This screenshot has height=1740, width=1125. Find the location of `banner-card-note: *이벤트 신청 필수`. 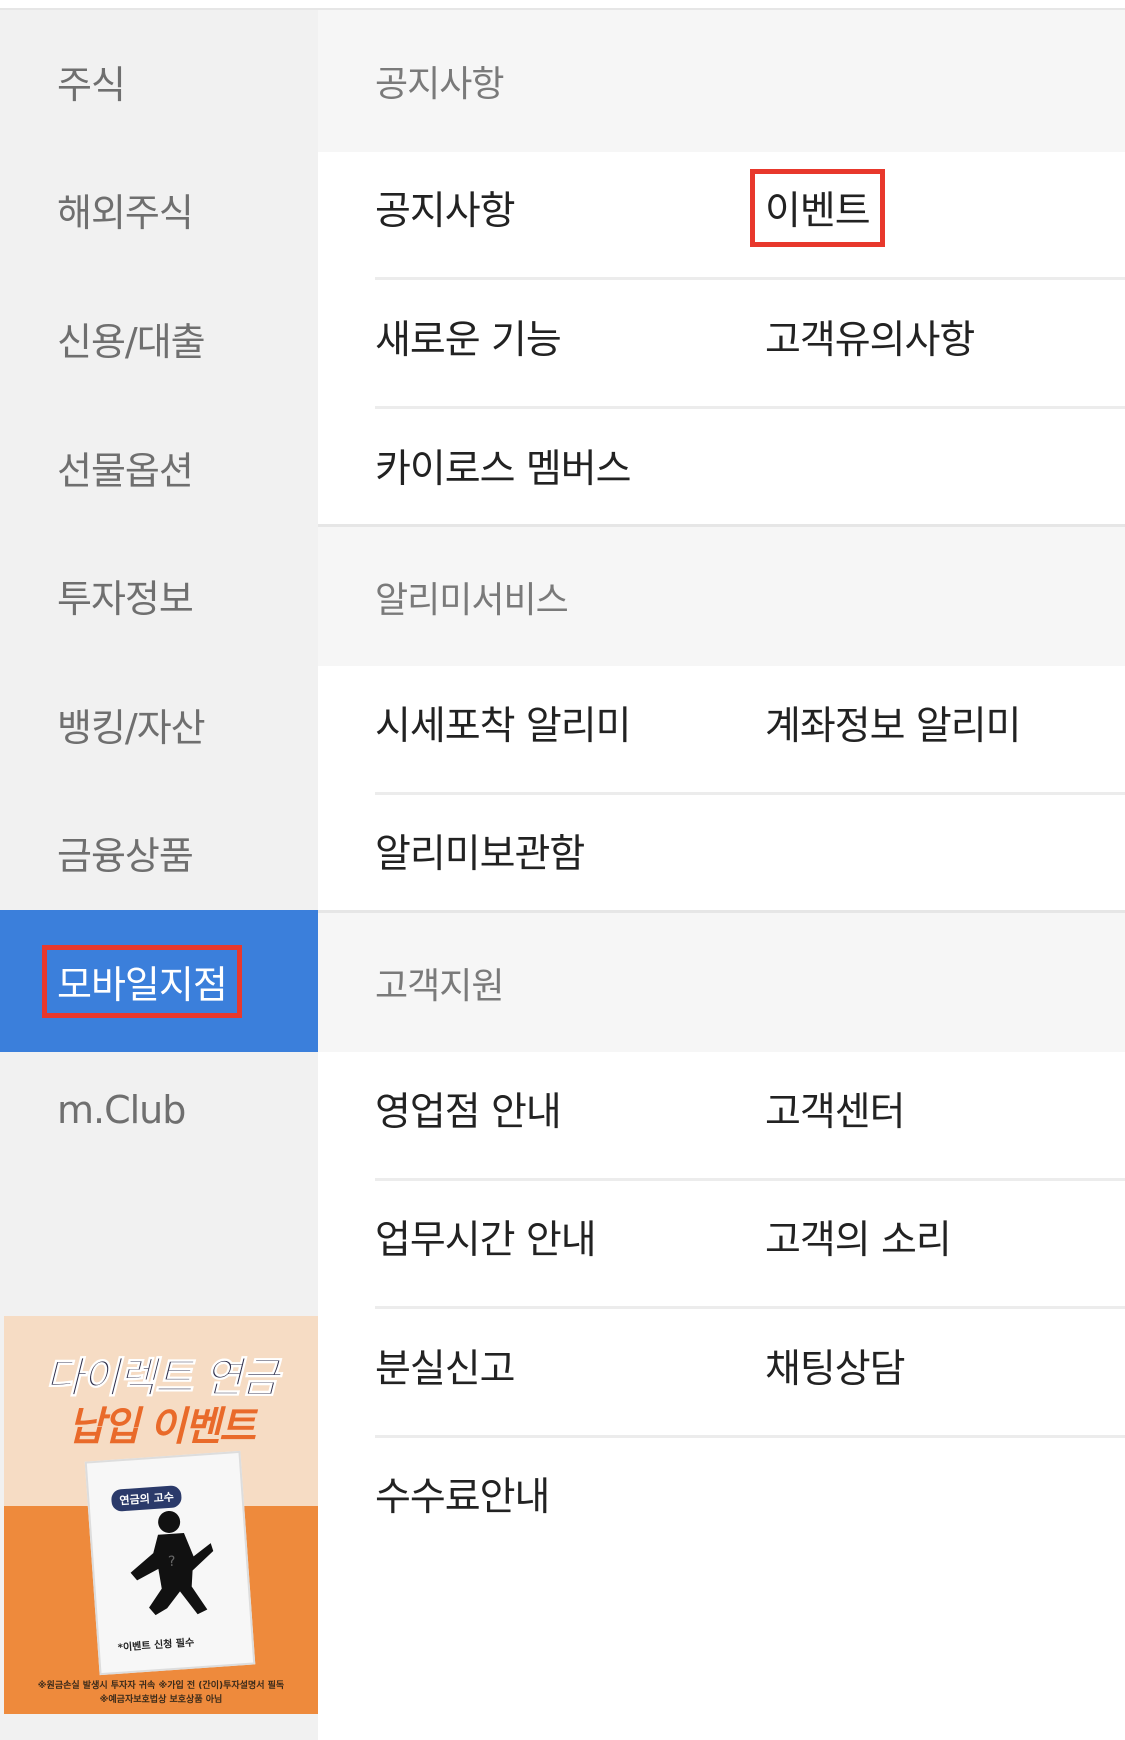

banner-card-note: *이벤트 신청 필수 is located at coordinates (156, 1645).